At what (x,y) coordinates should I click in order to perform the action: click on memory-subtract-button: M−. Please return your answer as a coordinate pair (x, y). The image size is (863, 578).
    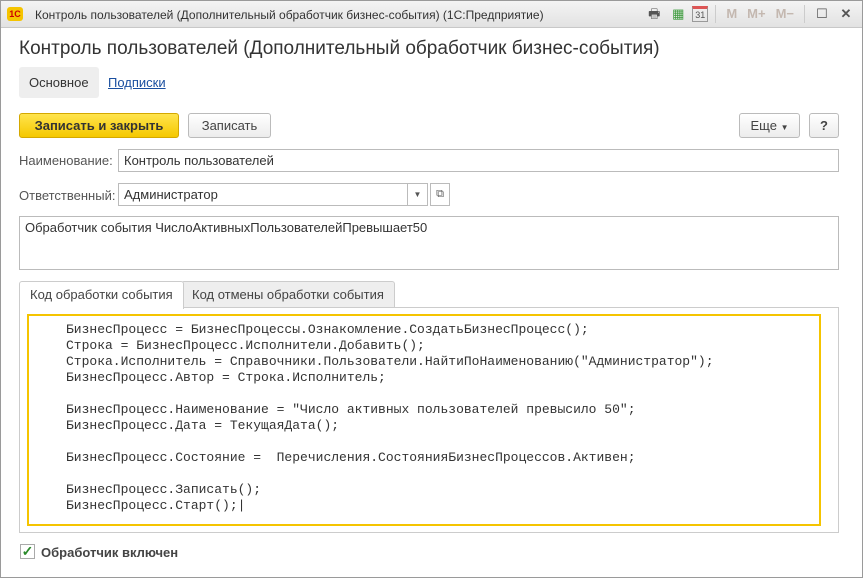
    Looking at the image, I should click on (785, 14).